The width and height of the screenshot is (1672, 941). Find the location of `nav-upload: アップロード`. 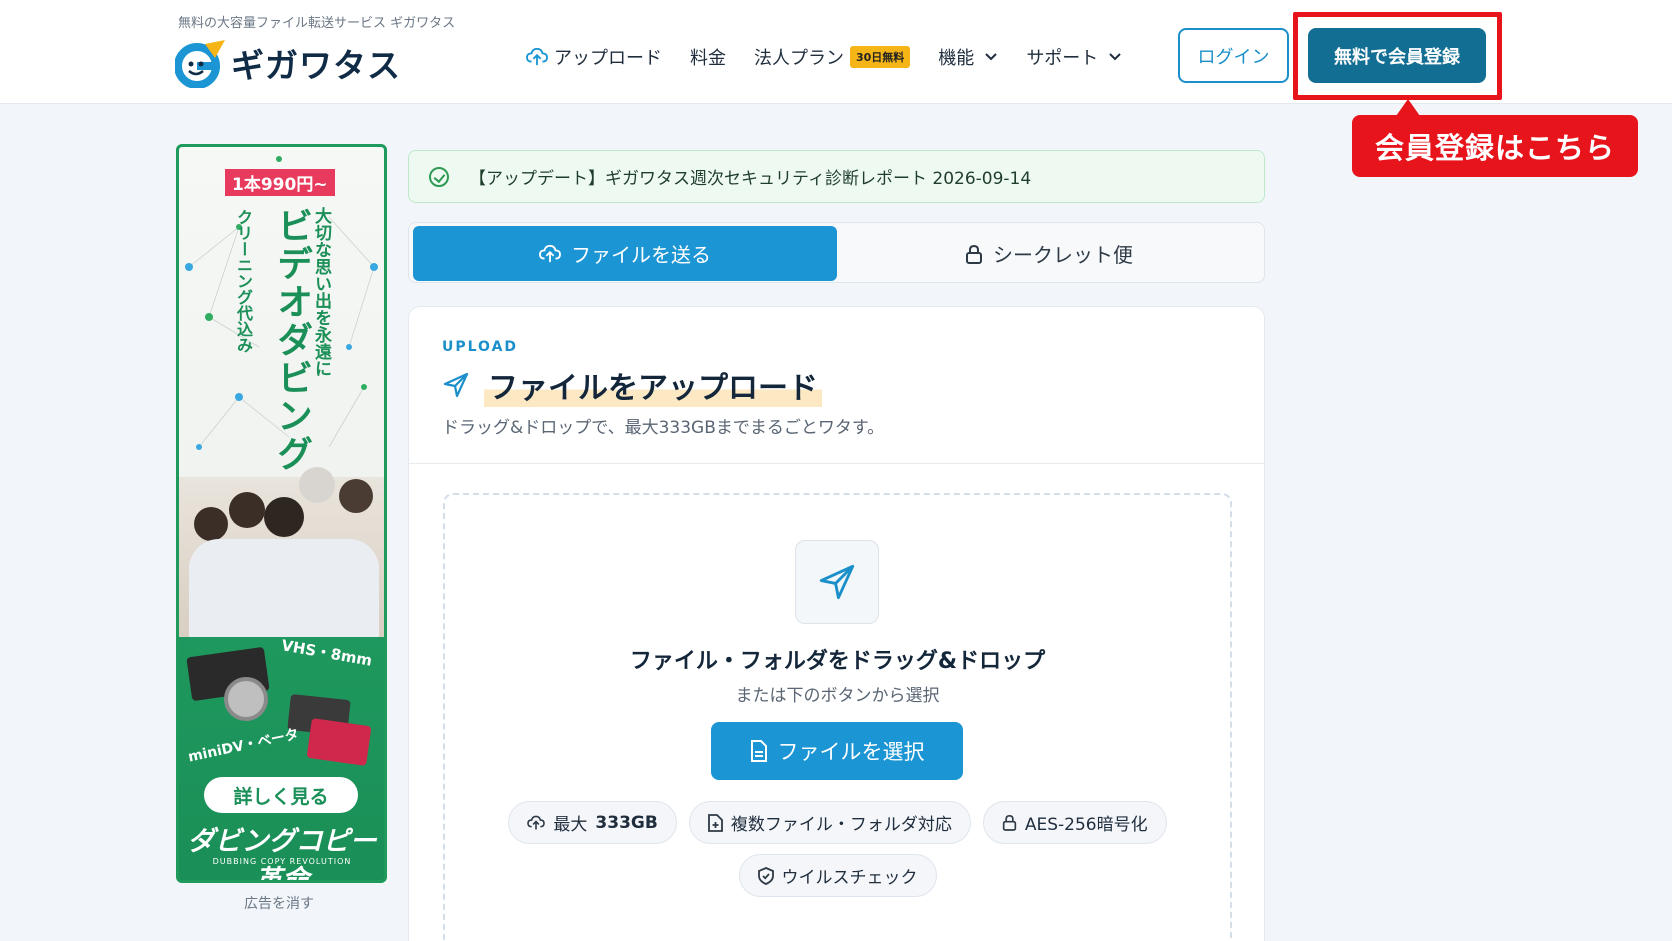

nav-upload: アップロード is located at coordinates (594, 57).